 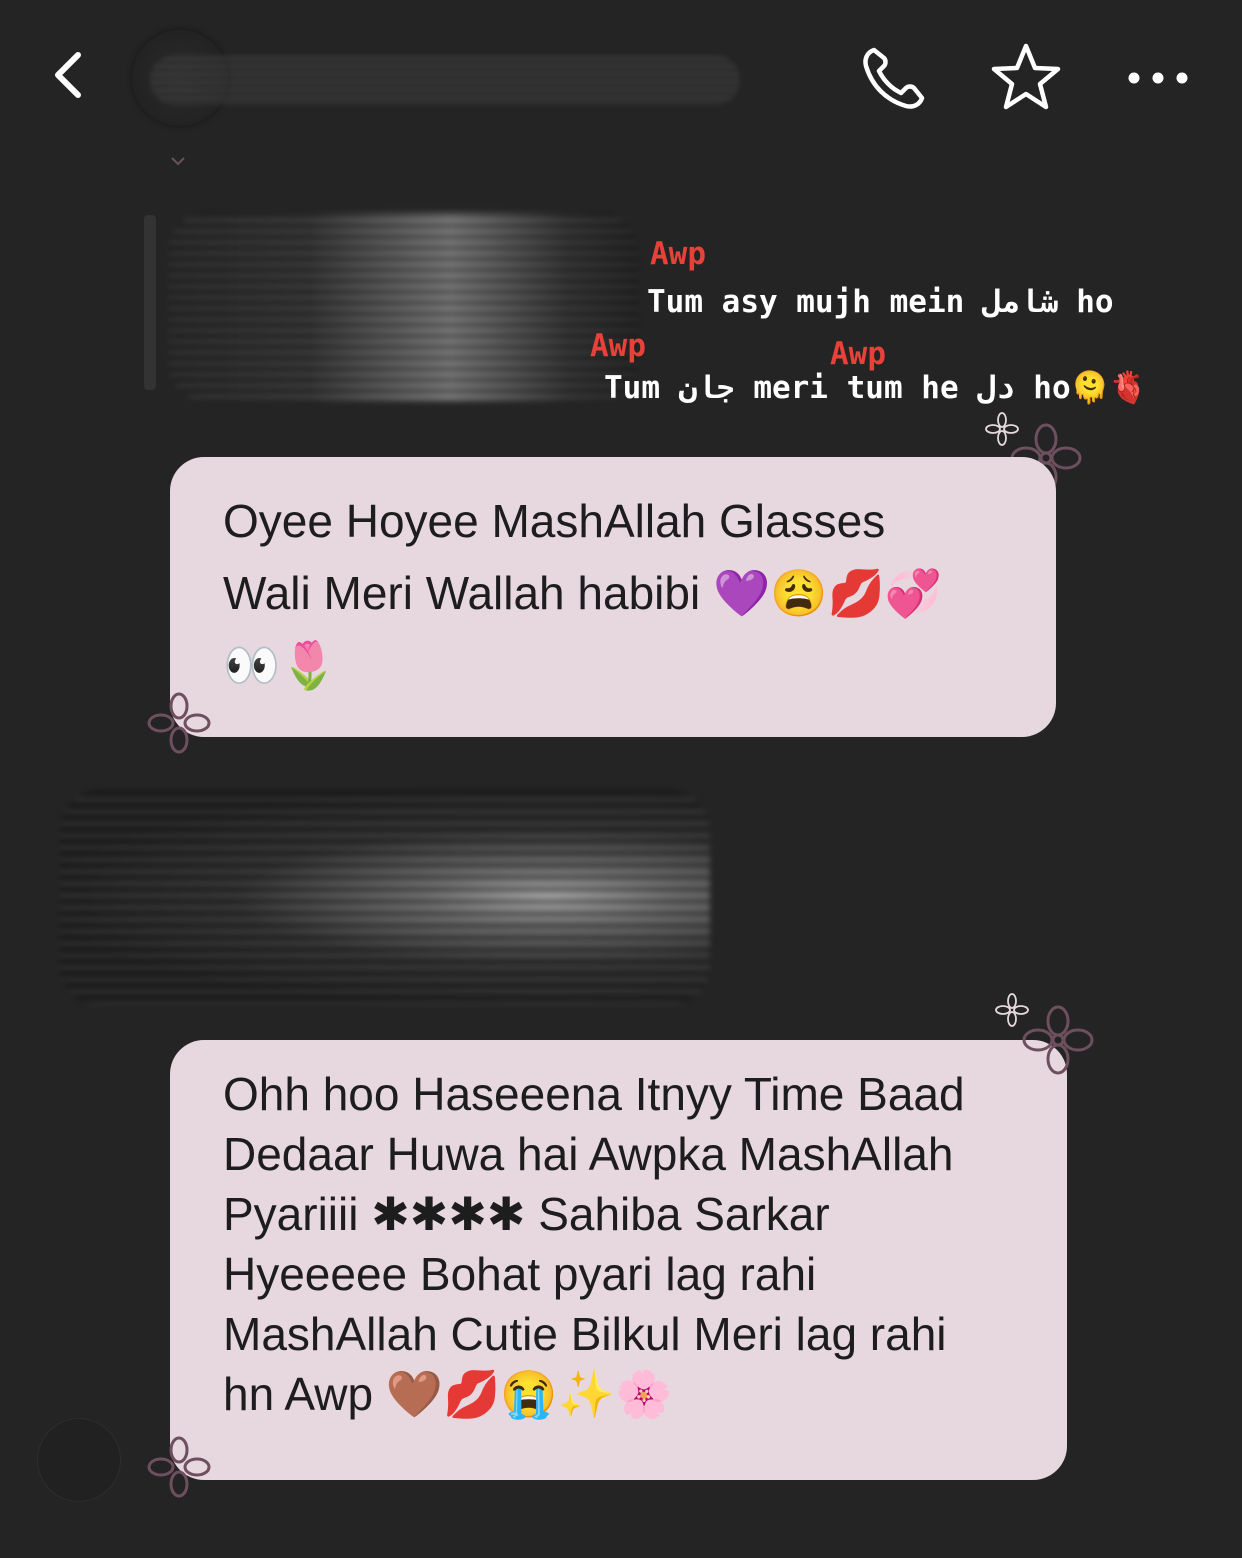 I want to click on chat-header, so click(x=621, y=75).